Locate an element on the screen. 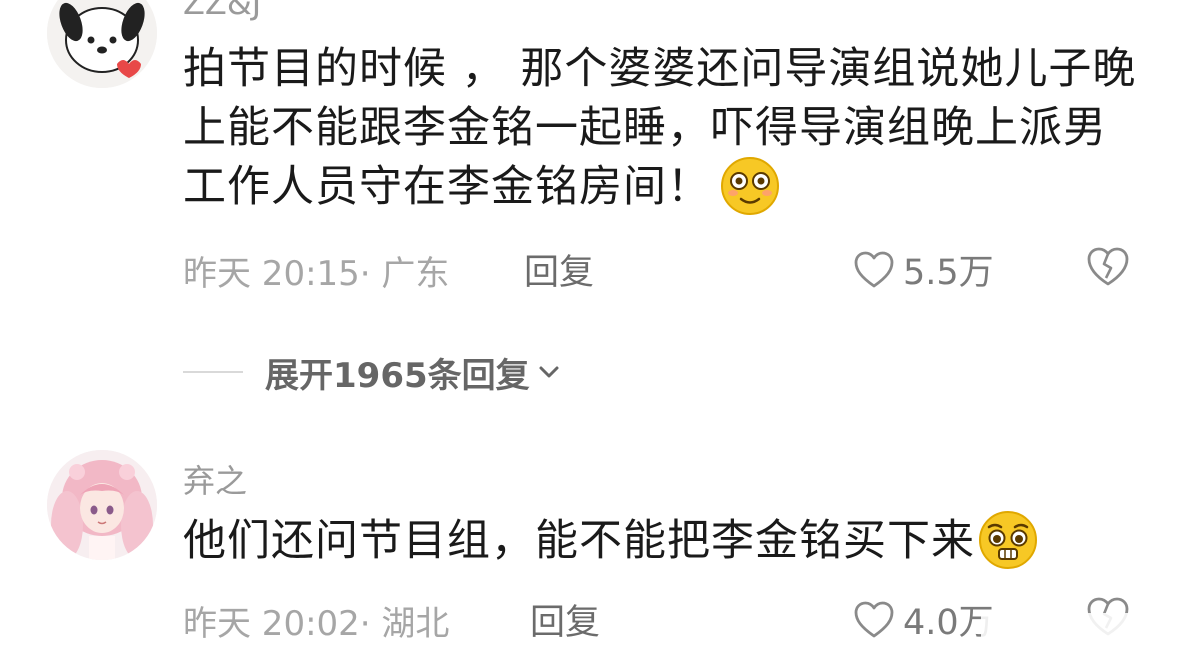 The image size is (1179, 665). comment-location: · 广东 is located at coordinates (404, 274).